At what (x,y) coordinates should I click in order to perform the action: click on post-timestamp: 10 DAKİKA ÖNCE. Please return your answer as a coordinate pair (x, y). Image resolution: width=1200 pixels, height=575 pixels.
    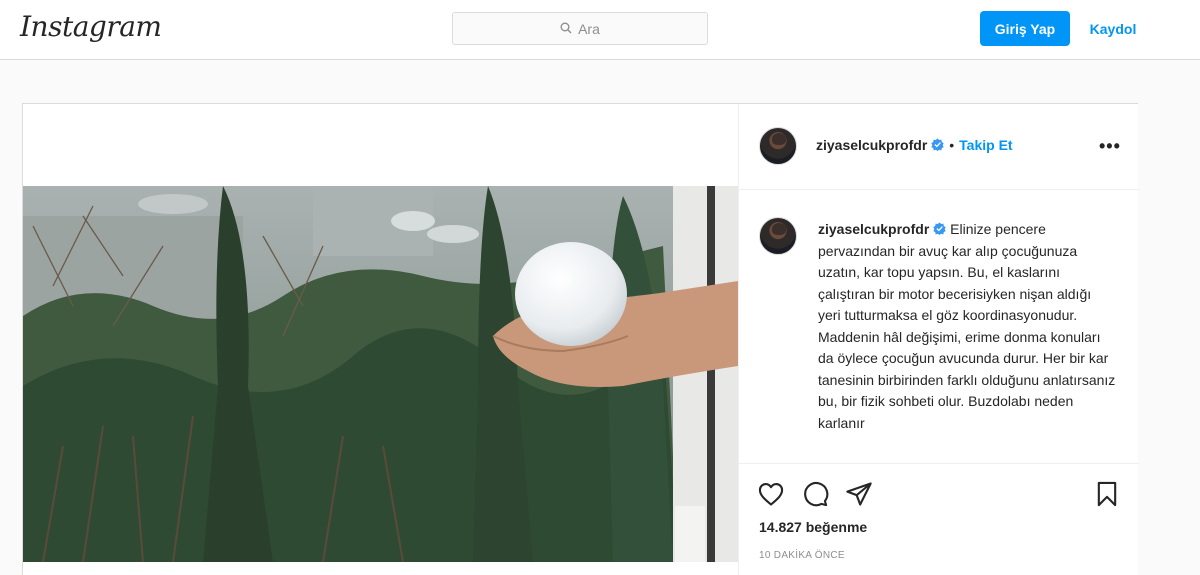
    Looking at the image, I should click on (802, 555).